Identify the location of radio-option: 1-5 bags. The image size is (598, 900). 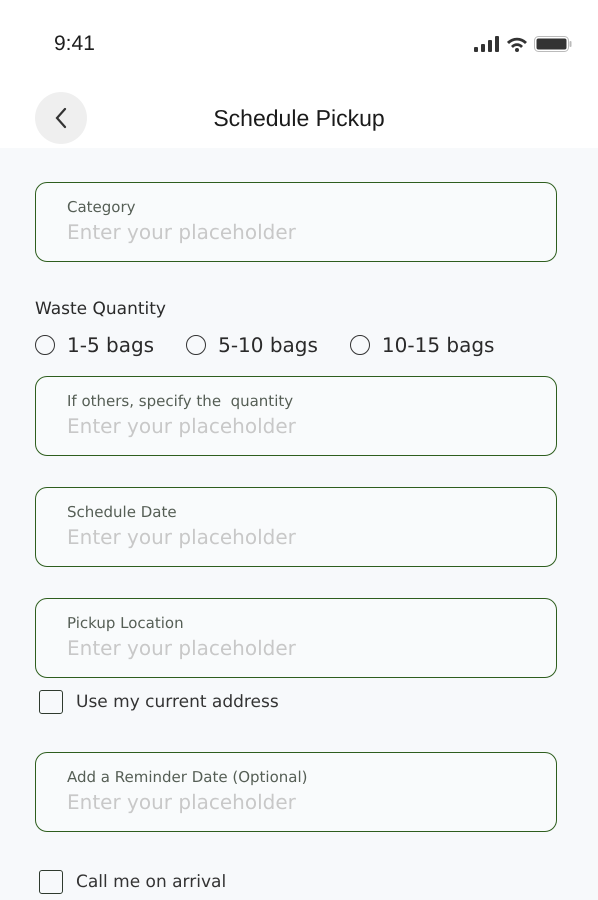
(94, 345).